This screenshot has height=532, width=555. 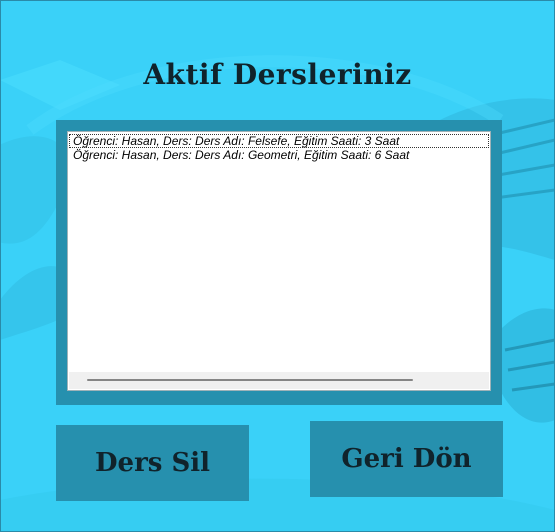 What do you see at coordinates (277, 74) in the screenshot?
I see `page-title: Aktif Dersleriniz` at bounding box center [277, 74].